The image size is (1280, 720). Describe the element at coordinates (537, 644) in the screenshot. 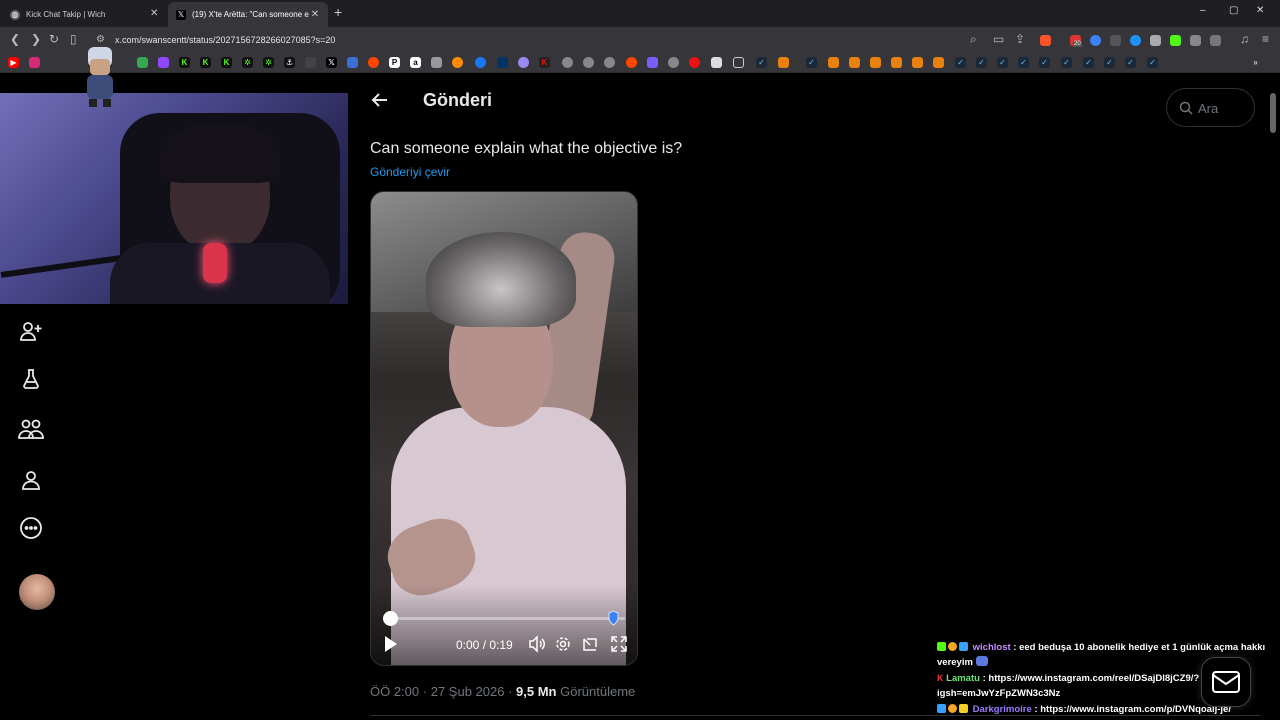

I see `volume-icon` at that location.